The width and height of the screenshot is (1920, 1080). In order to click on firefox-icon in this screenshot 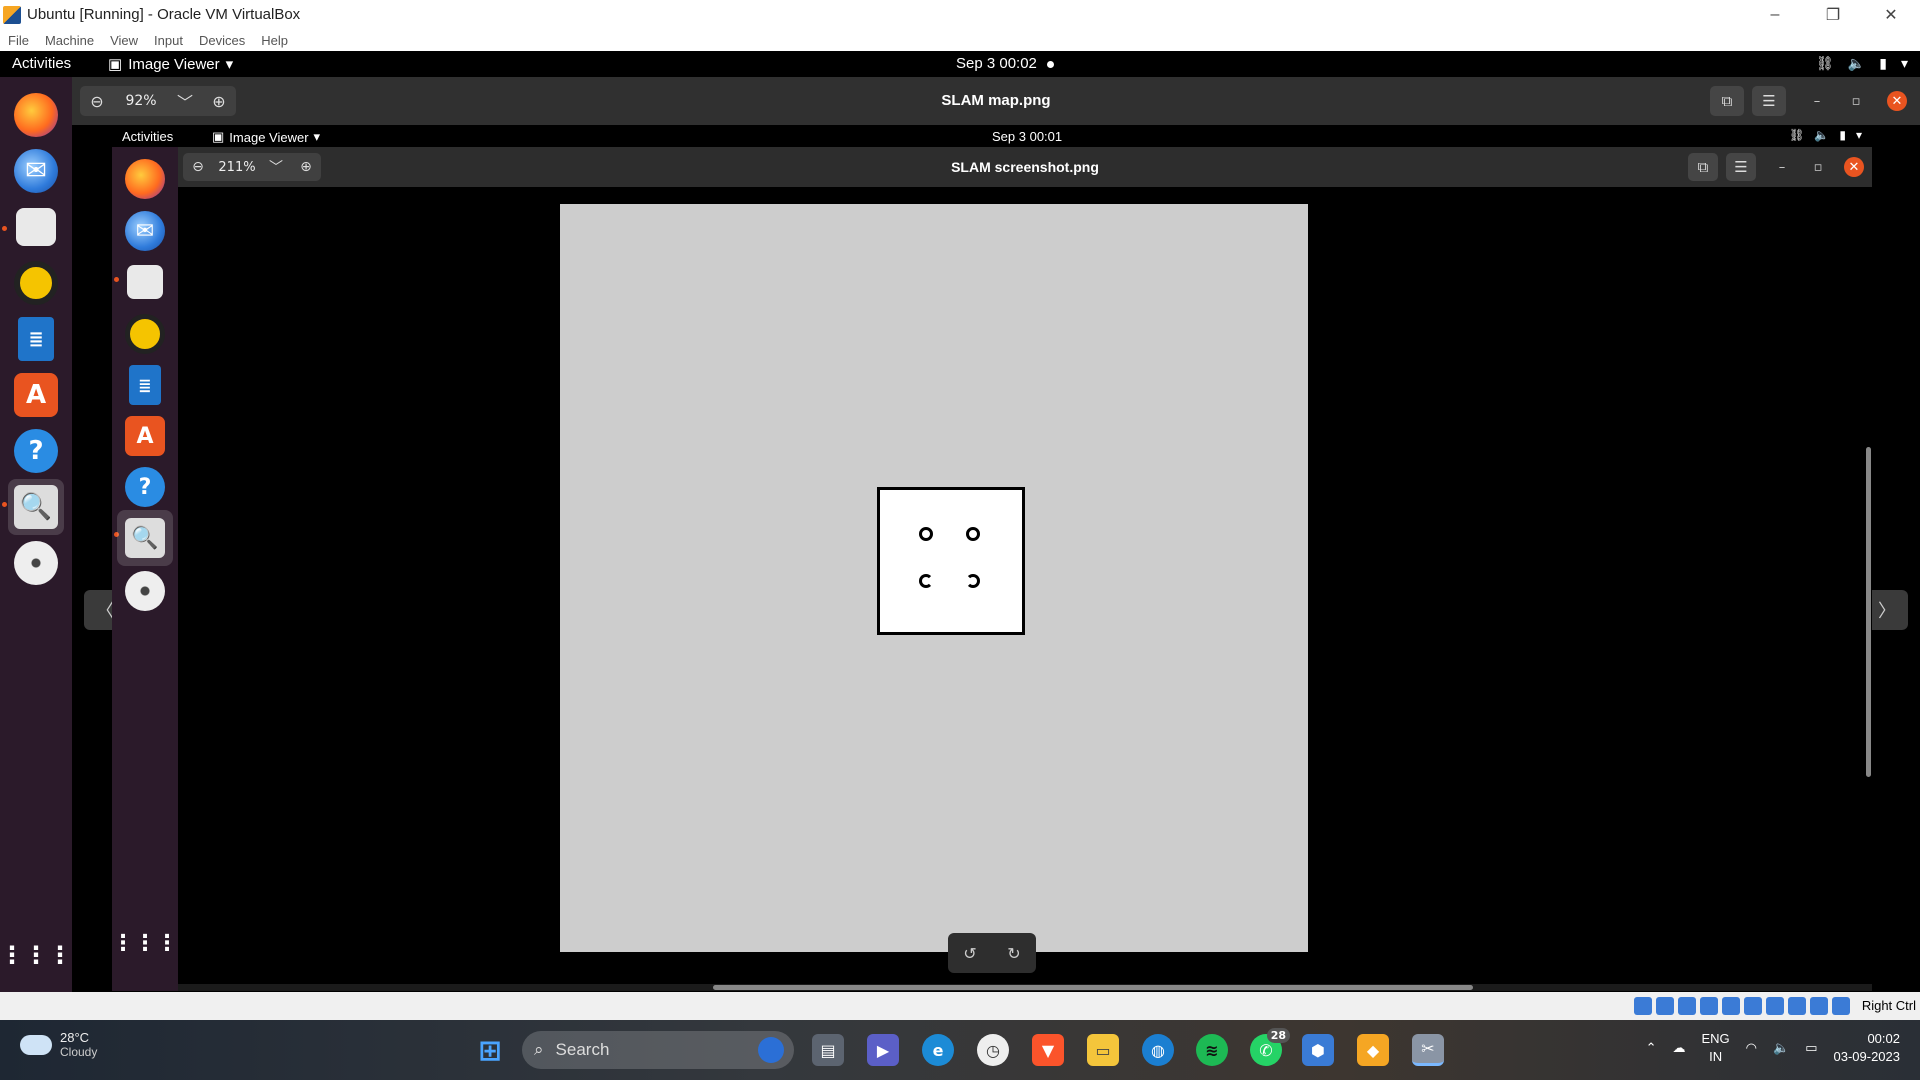, I will do `click(145, 179)`.